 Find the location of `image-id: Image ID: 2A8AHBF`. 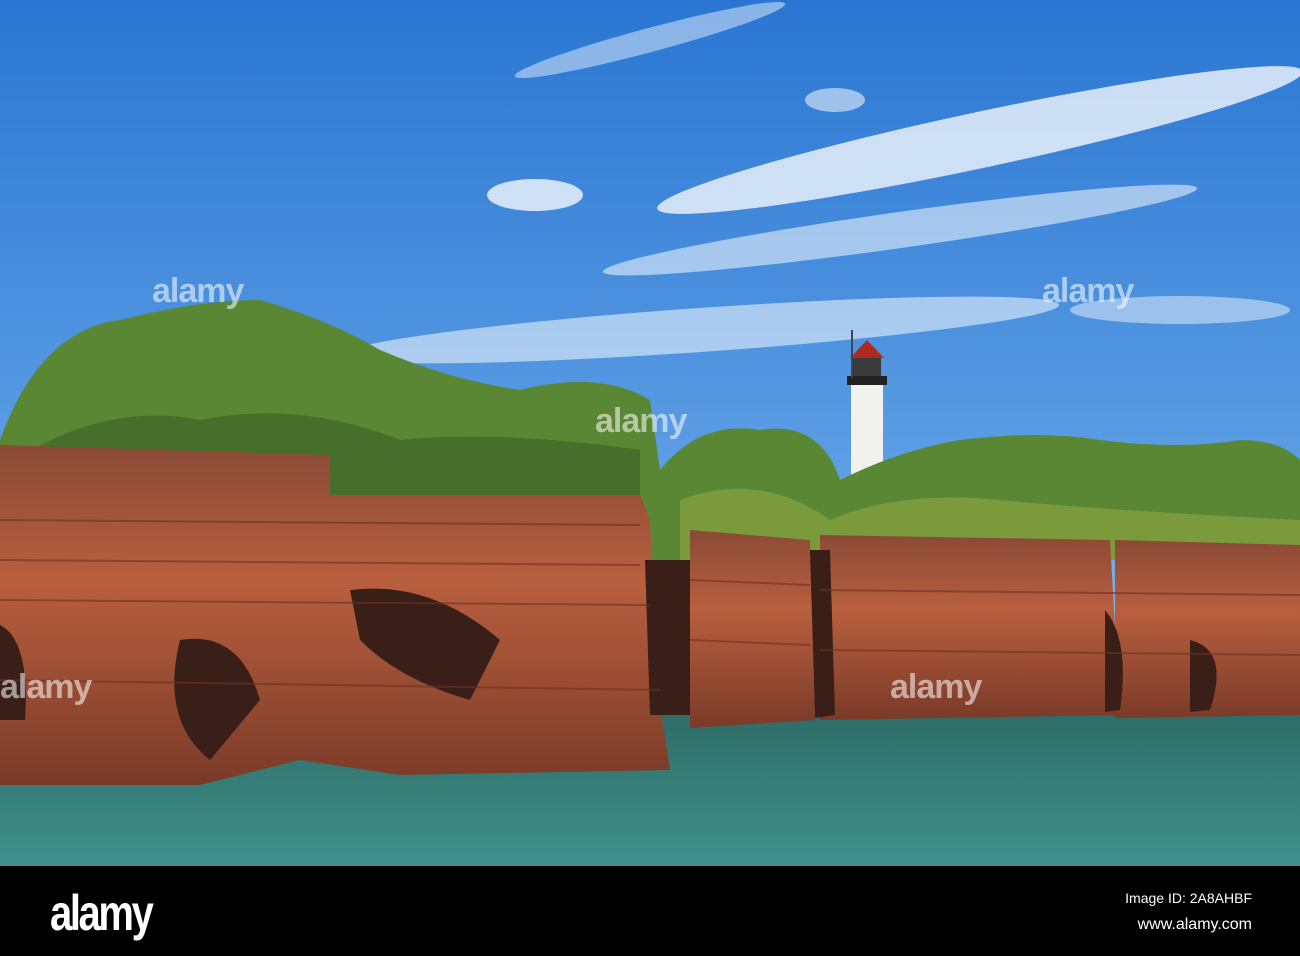

image-id: Image ID: 2A8AHBF is located at coordinates (1188, 898).